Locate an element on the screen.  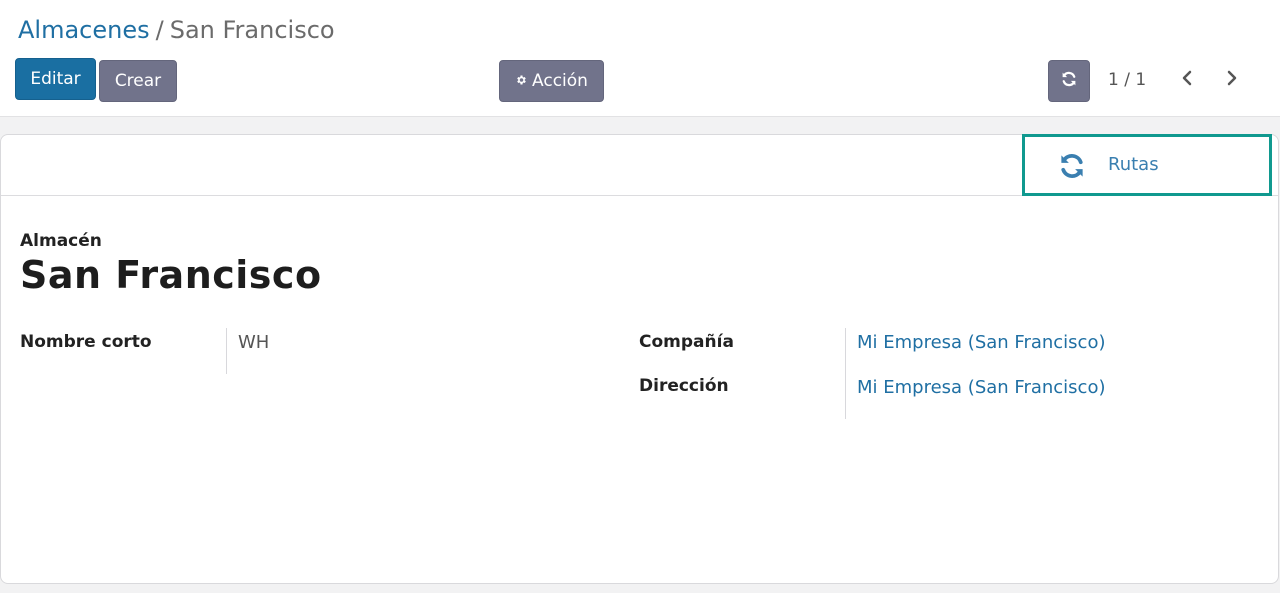
address-link: Mi Empresa (San Francisco) is located at coordinates (981, 387).